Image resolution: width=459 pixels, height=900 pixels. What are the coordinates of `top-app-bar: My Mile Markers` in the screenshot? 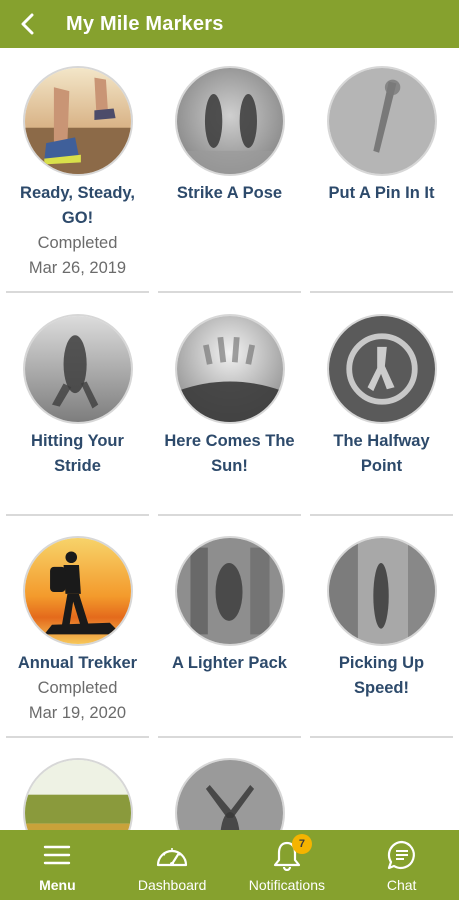 It's located at (229, 24).